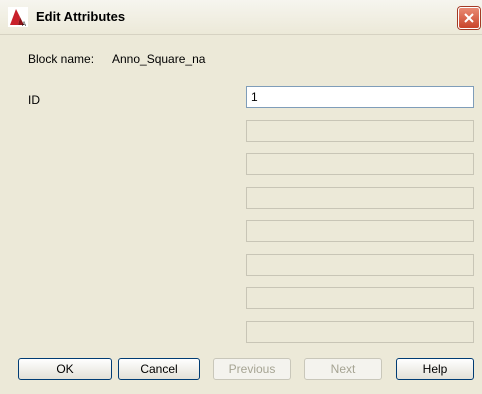 This screenshot has width=482, height=394. I want to click on close-button, so click(469, 18).